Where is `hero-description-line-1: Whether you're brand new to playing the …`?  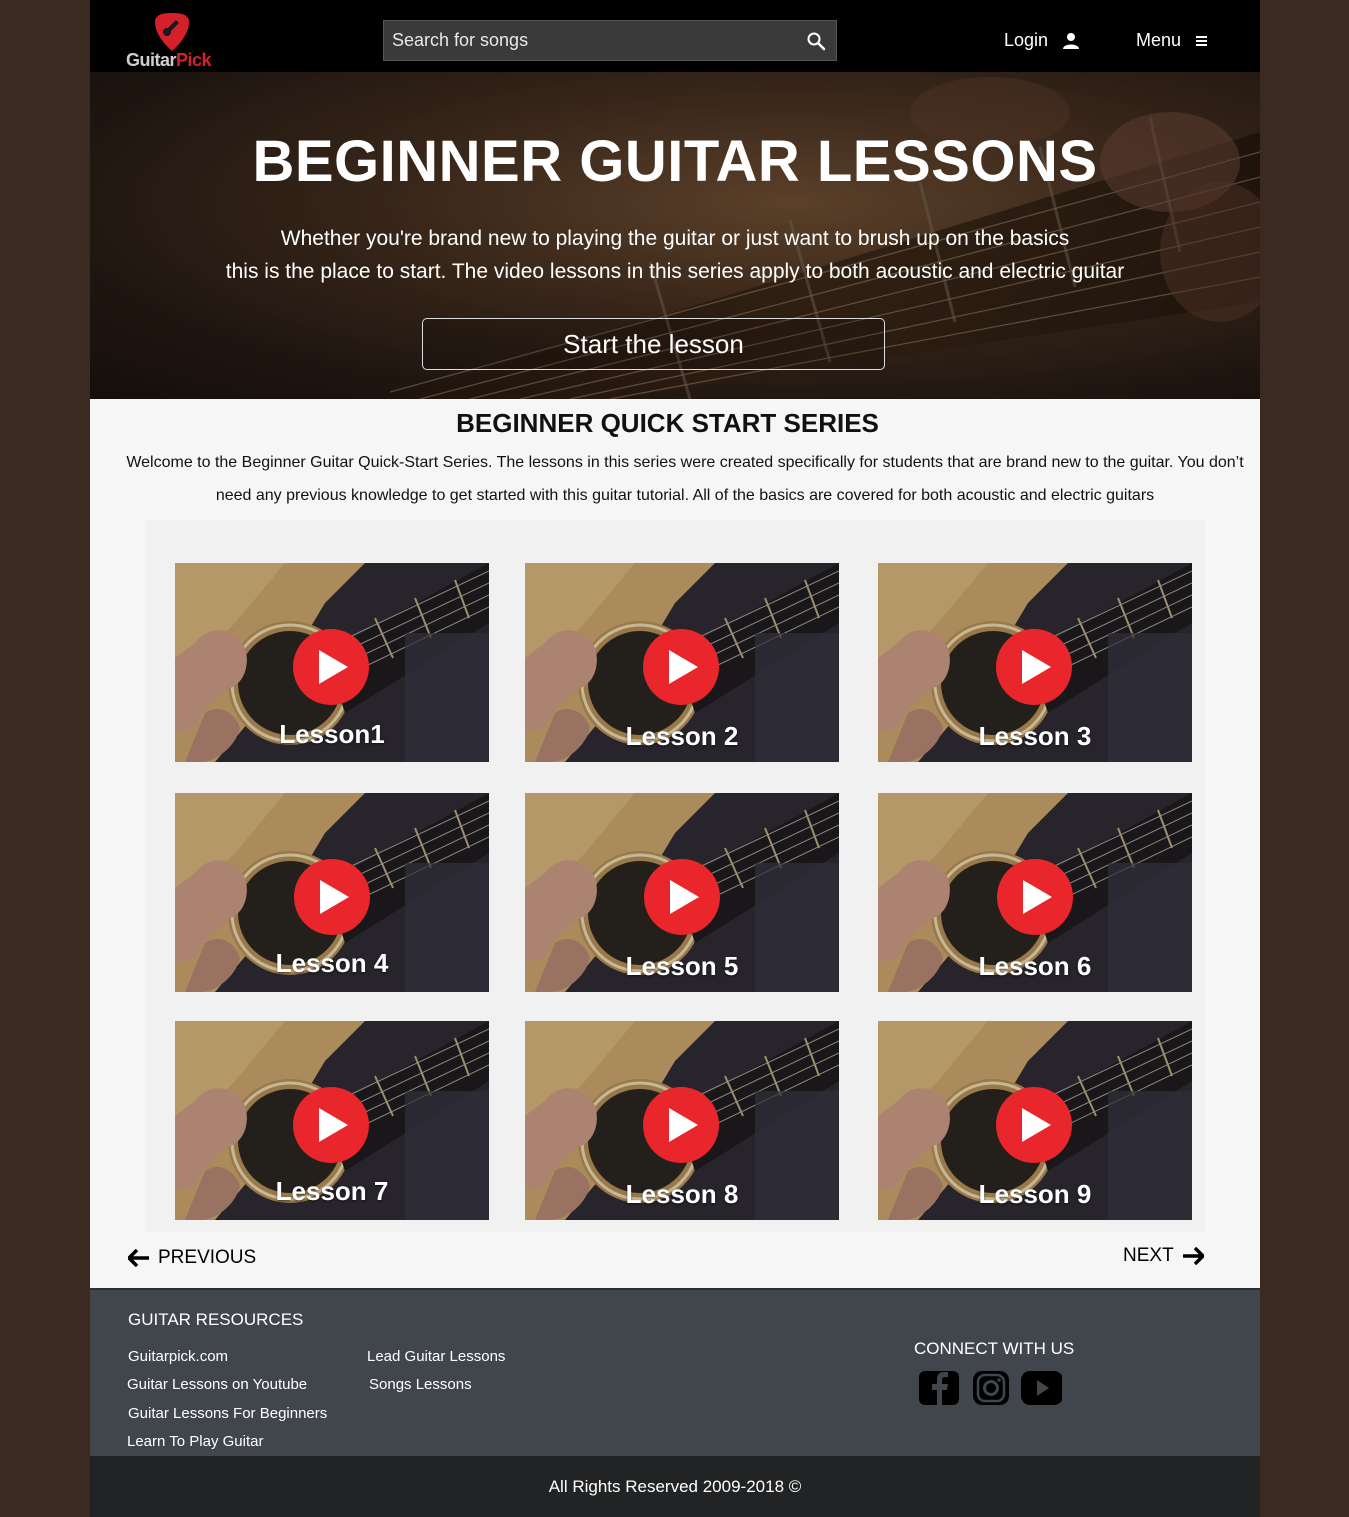
hero-description-line-1: Whether you're brand new to playing the … is located at coordinates (675, 238).